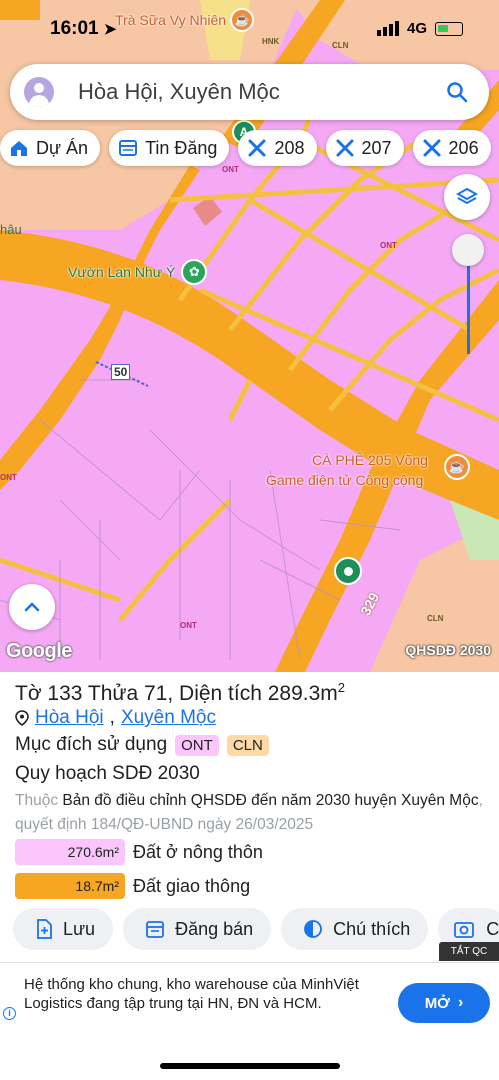  Describe the element at coordinates (19, 148) in the screenshot. I see `house-icon` at that location.